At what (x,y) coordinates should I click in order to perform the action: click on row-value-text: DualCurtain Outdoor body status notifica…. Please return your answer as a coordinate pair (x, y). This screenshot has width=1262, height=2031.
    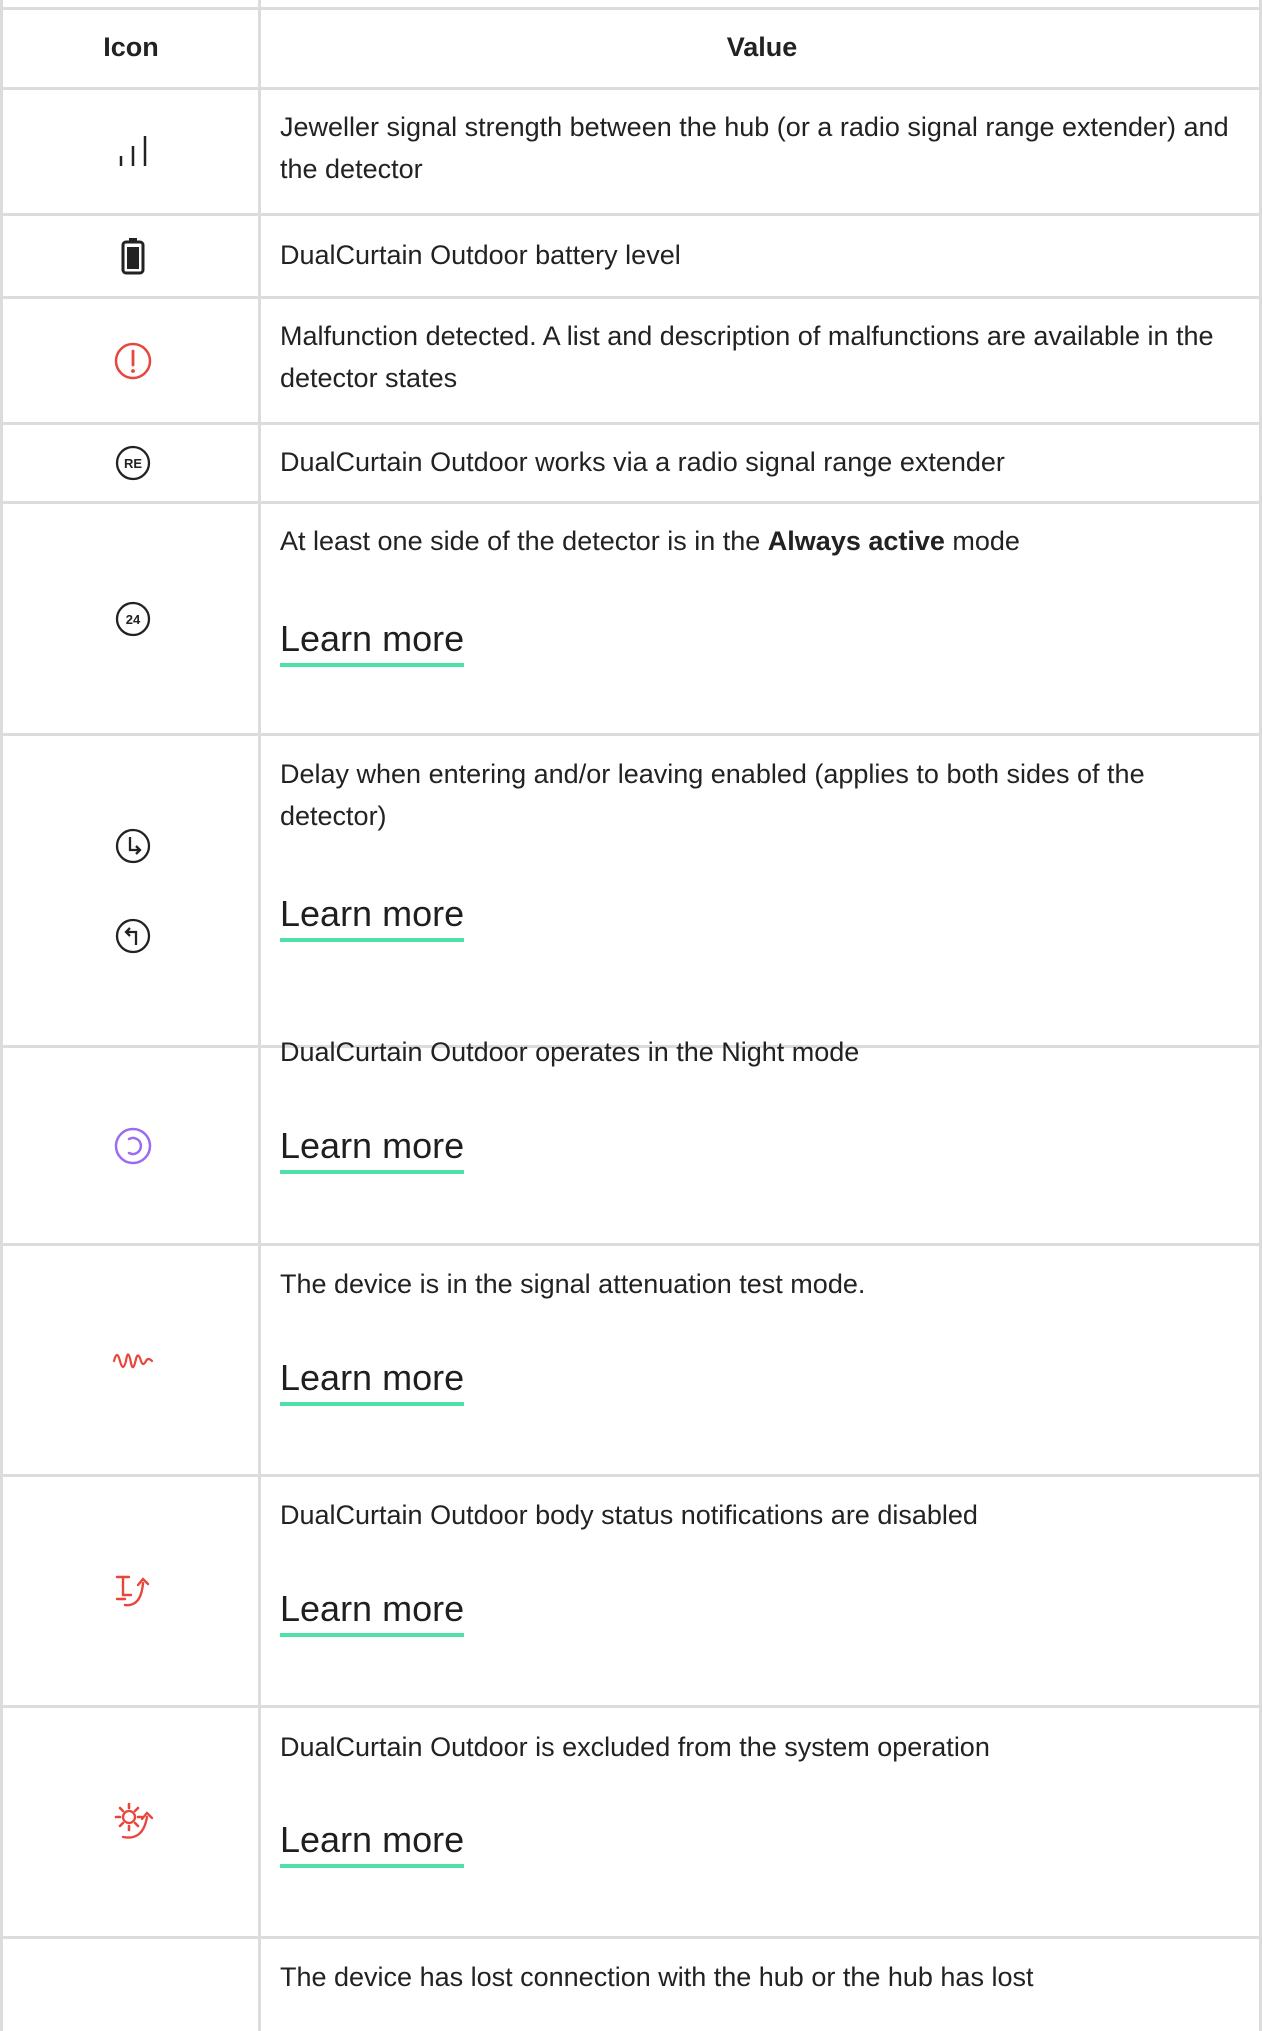
    Looking at the image, I should click on (629, 1515).